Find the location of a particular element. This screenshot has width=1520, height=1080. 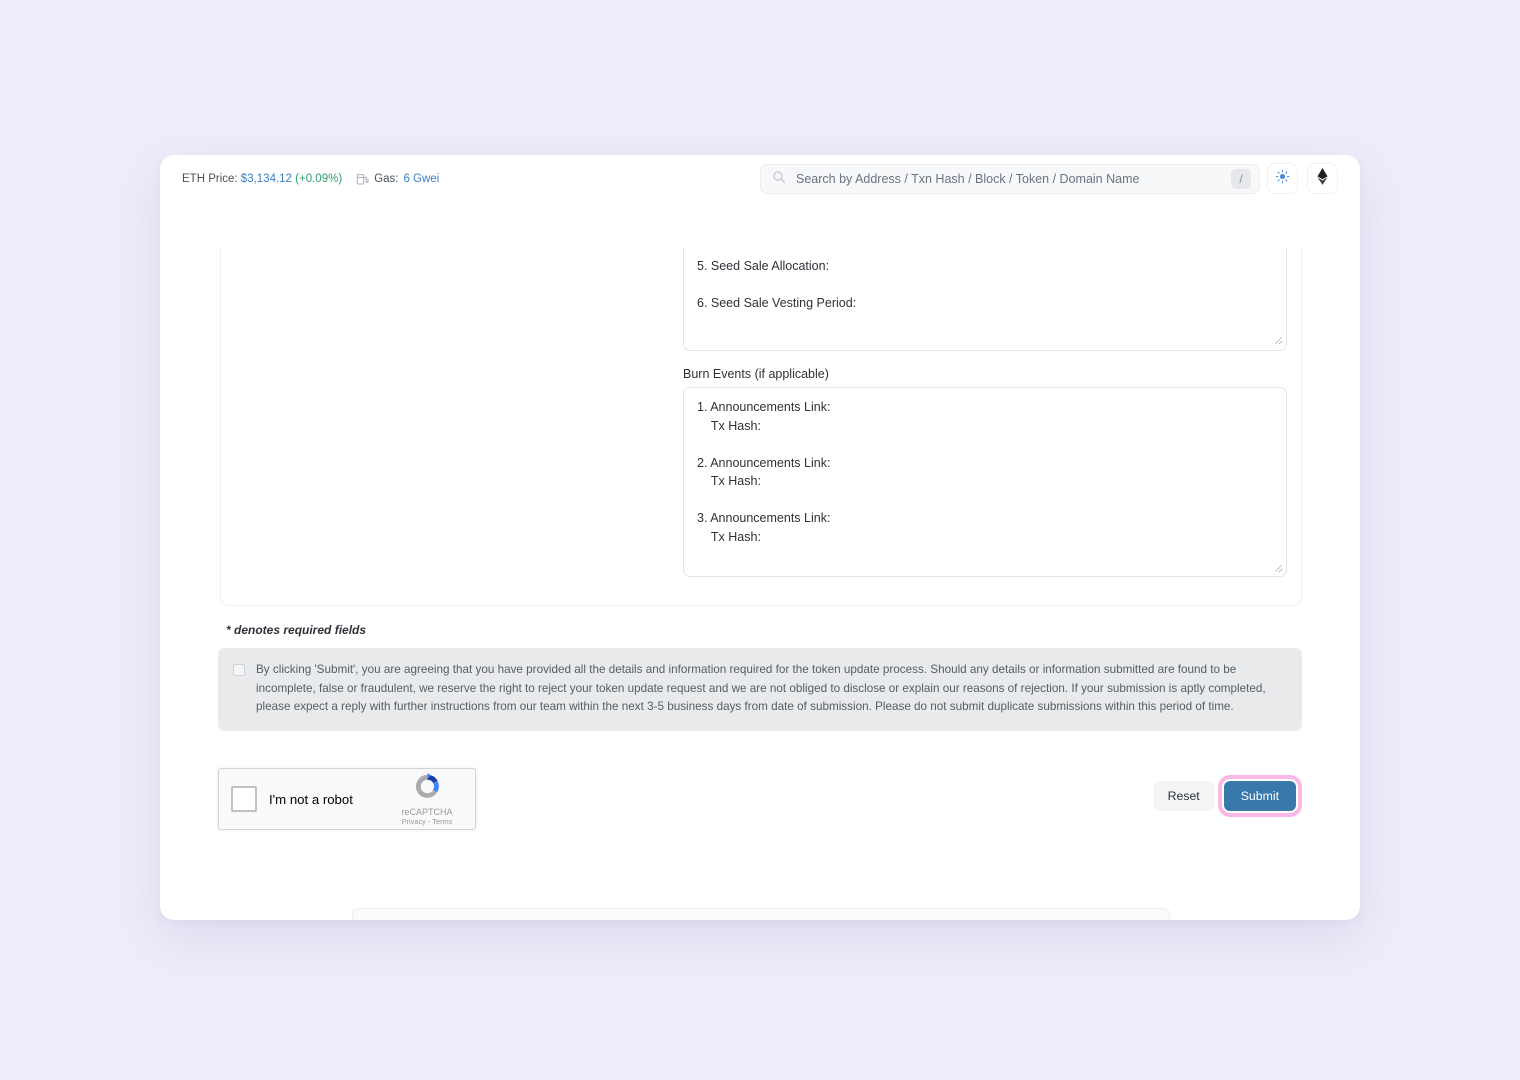

sun-icon is located at coordinates (1282, 179).